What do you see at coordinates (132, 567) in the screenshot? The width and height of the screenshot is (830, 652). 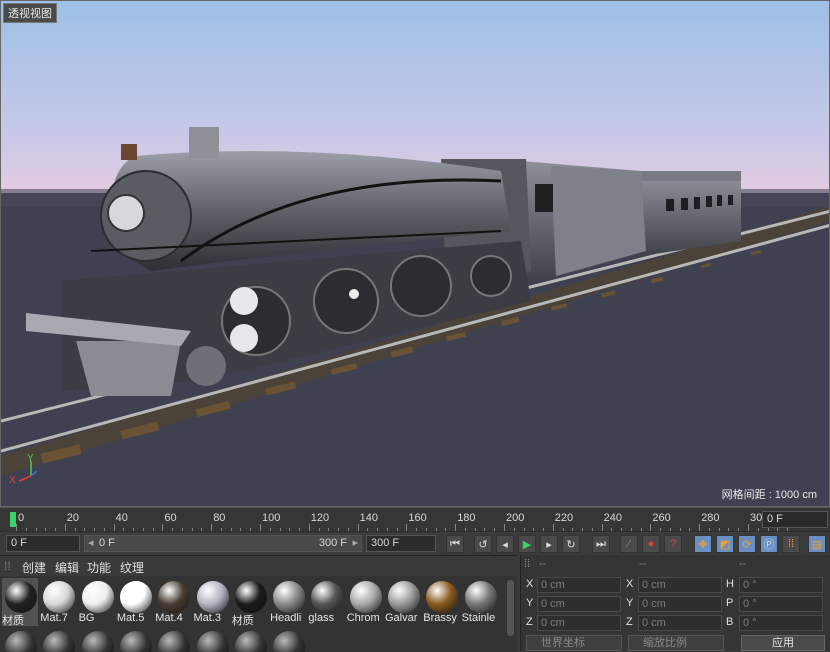 I see `menu-texture: 纹理` at bounding box center [132, 567].